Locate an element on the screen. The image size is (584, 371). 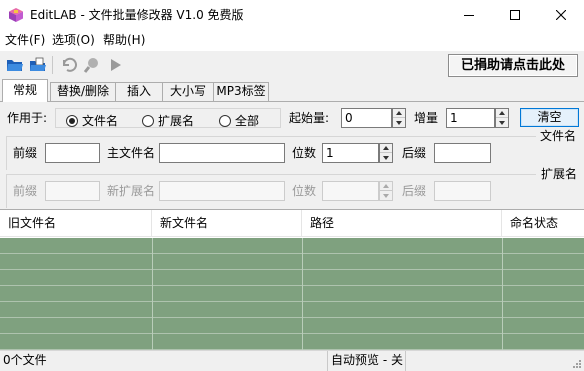
digits-spinner is located at coordinates (386, 153).